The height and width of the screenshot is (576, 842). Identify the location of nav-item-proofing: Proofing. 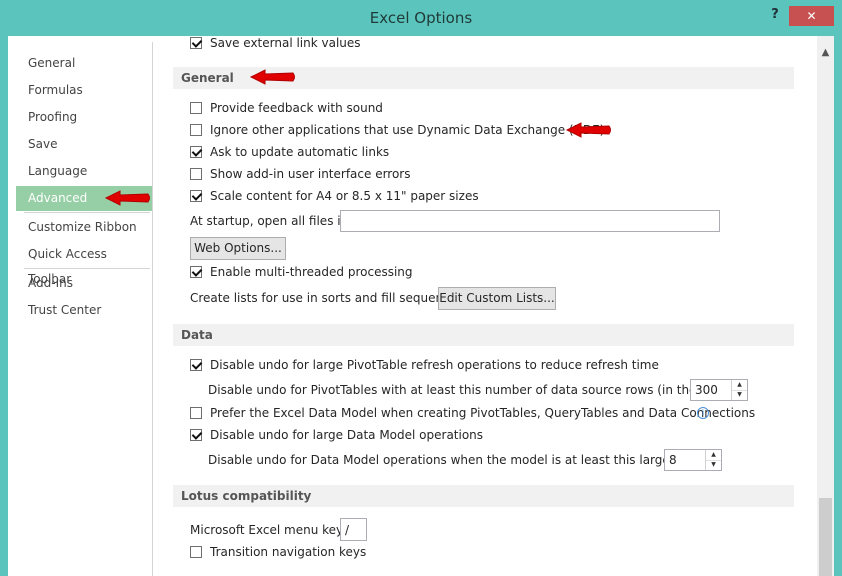
(84, 117).